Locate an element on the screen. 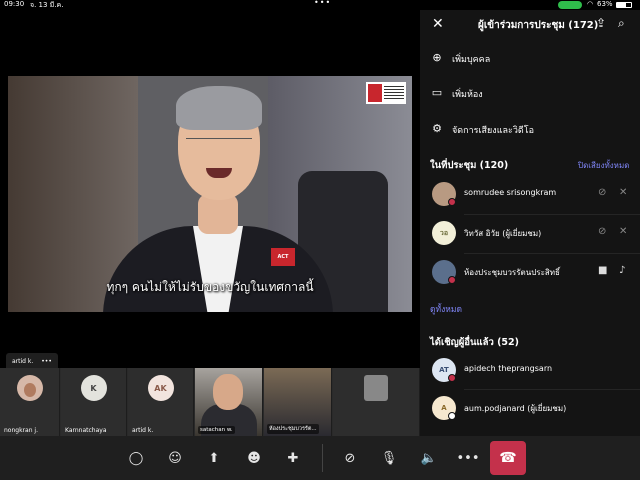  avatar: AK is located at coordinates (160, 388).